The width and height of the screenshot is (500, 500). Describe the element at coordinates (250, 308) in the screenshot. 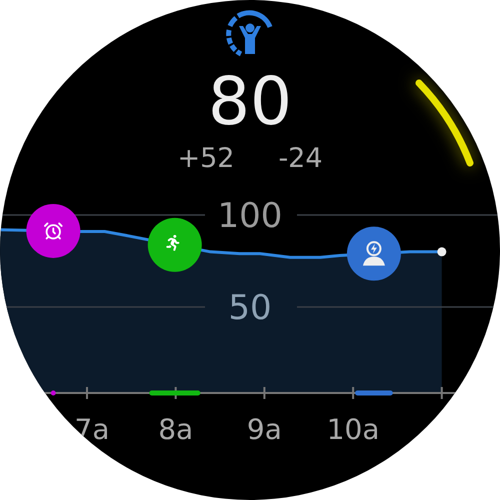

I see `y-tick-label: 50` at that location.